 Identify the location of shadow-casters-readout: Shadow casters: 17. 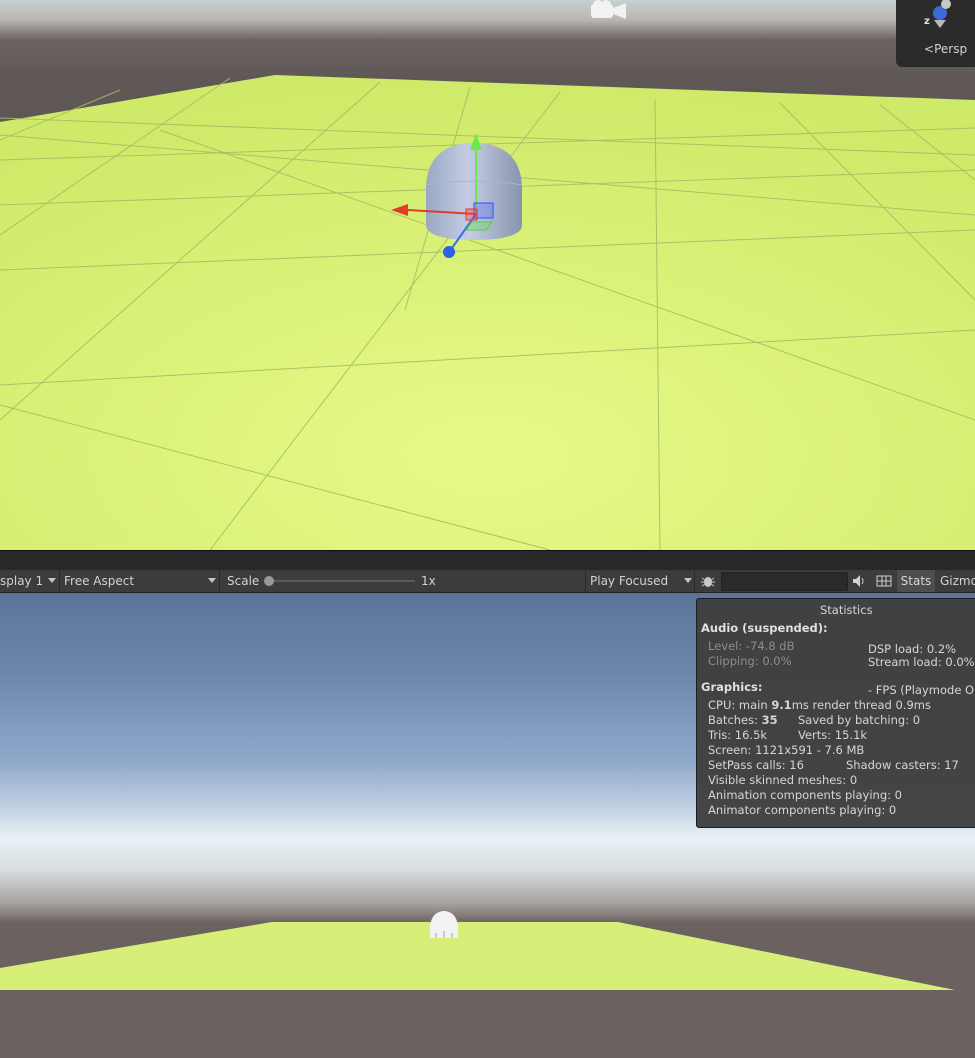
(902, 765).